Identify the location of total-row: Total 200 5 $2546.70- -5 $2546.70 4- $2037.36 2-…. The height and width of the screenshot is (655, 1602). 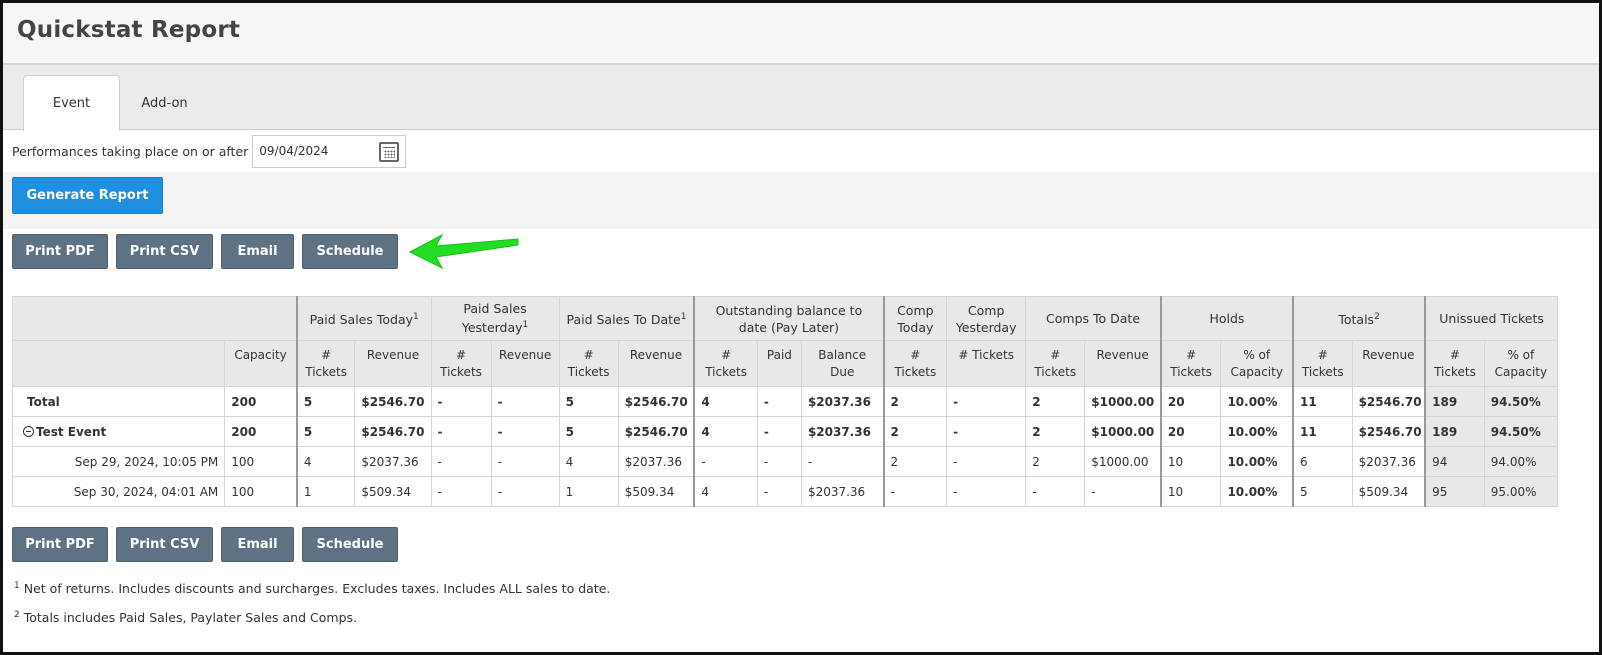
(785, 401).